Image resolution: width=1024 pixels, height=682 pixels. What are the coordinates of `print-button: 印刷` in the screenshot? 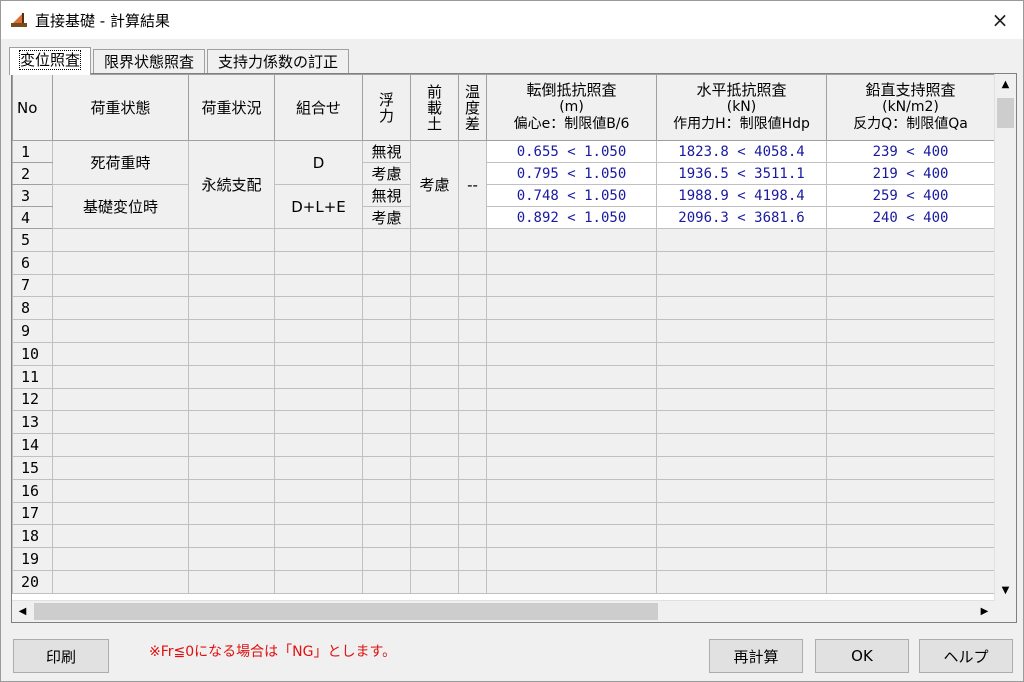 It's located at (61, 656).